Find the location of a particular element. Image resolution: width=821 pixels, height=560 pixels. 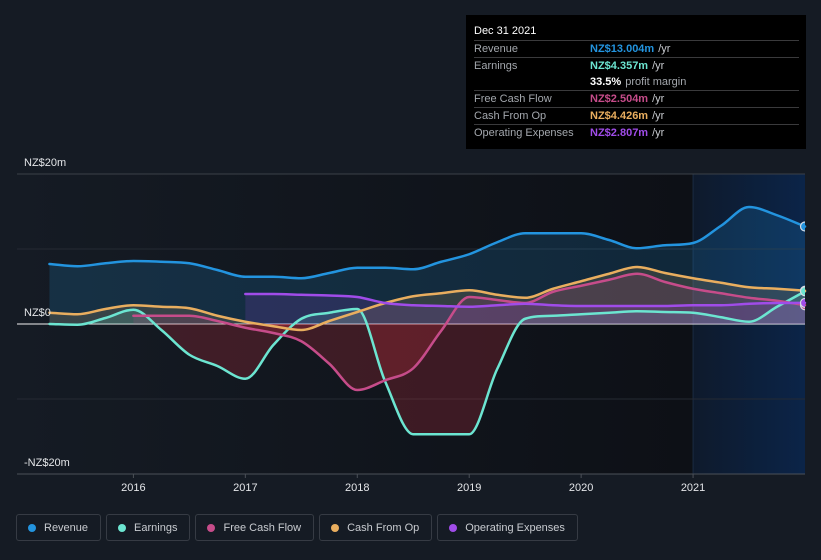

x-tick-label: 2020 is located at coordinates (581, 488).